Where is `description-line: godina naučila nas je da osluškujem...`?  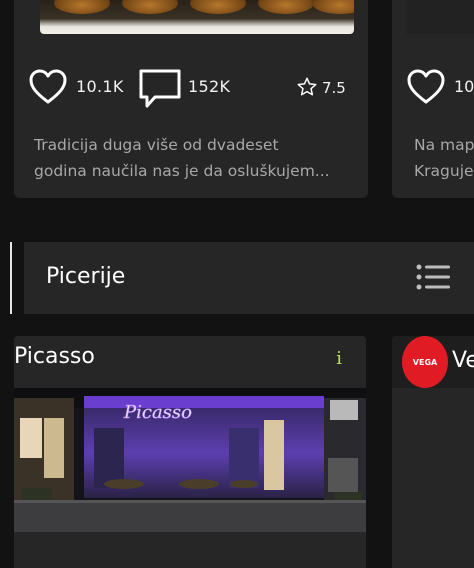 description-line: godina naučila nas je da osluškujem... is located at coordinates (182, 171).